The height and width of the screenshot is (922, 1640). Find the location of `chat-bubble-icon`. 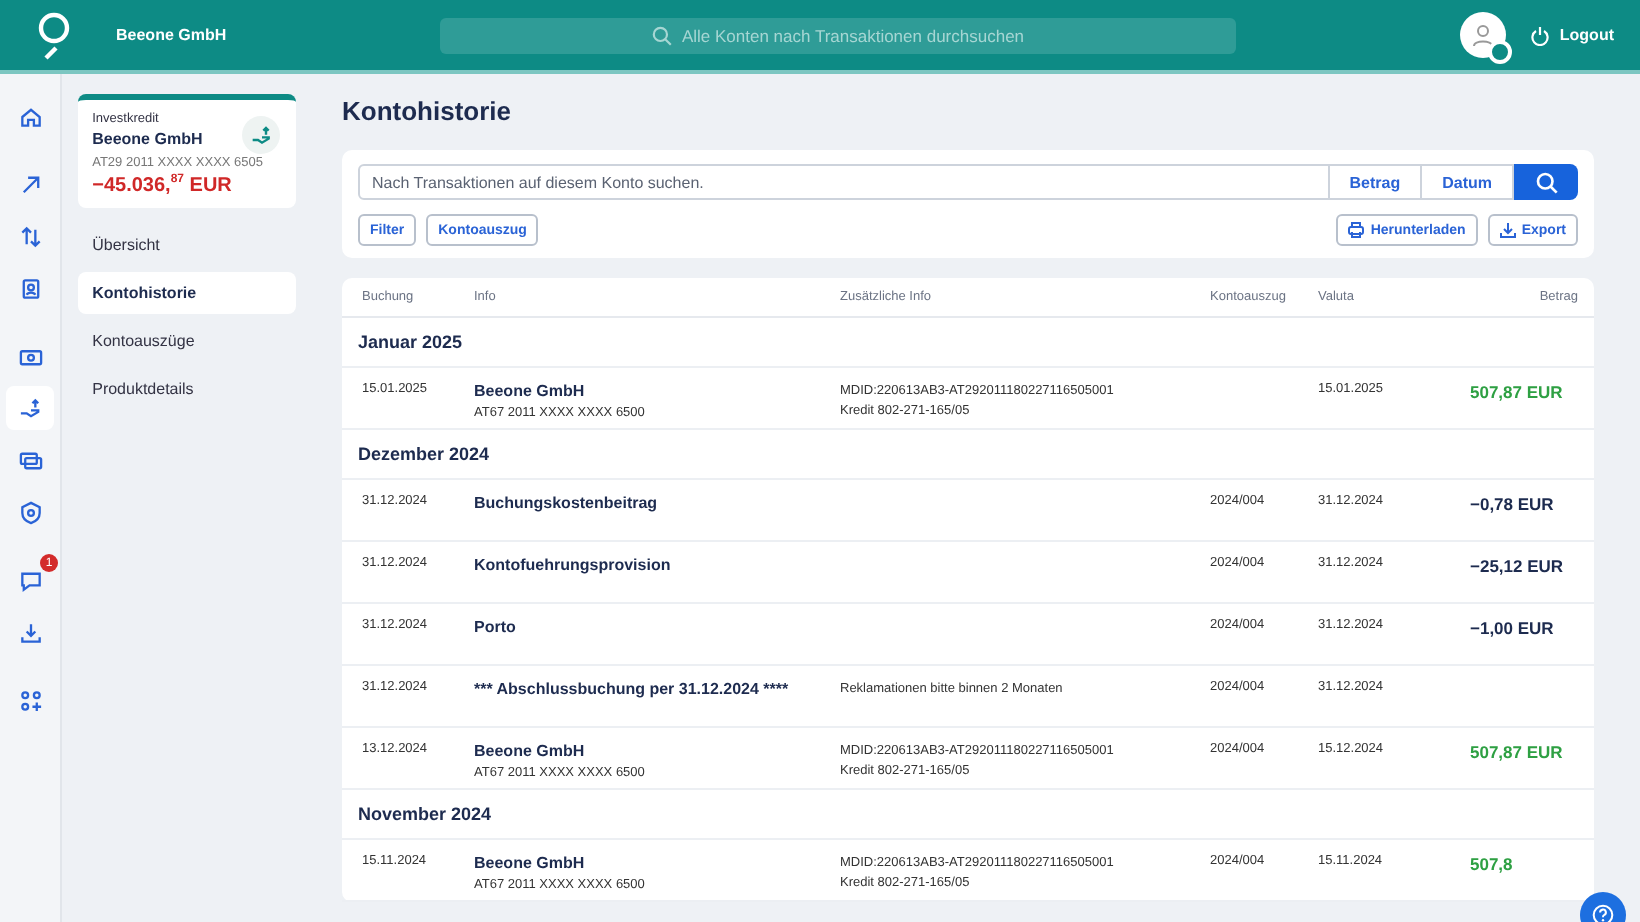

chat-bubble-icon is located at coordinates (30, 580).